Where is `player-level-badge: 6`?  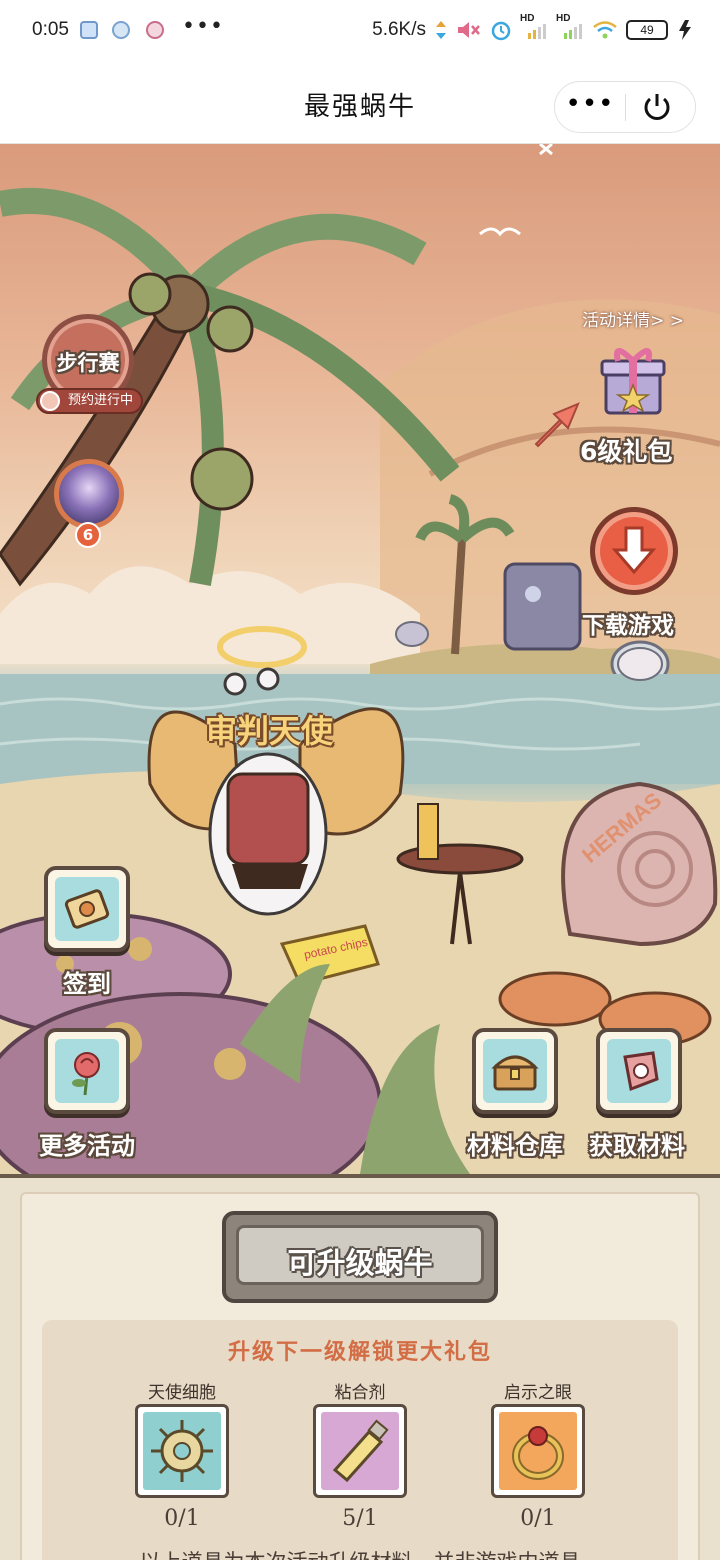
player-level-badge: 6 is located at coordinates (88, 535).